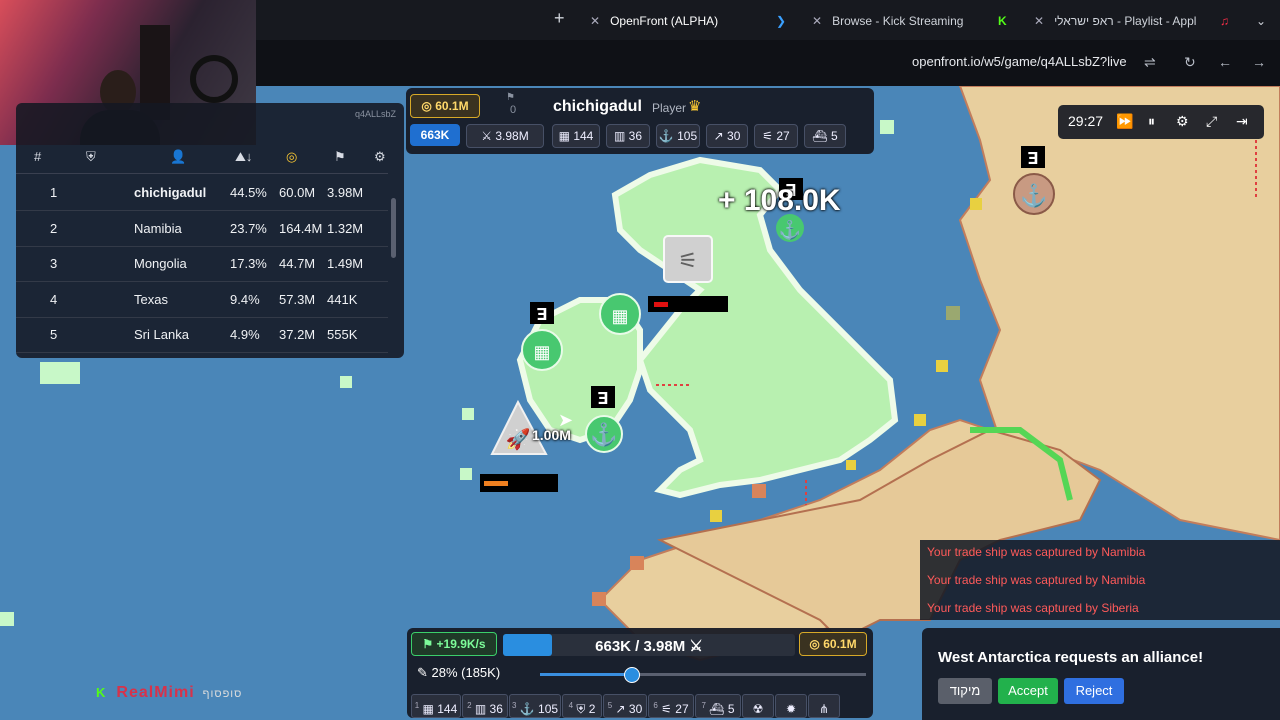 Image resolution: width=1280 pixels, height=720 pixels. Describe the element at coordinates (635, 709) in the screenshot. I see `unit-count: 30` at that location.